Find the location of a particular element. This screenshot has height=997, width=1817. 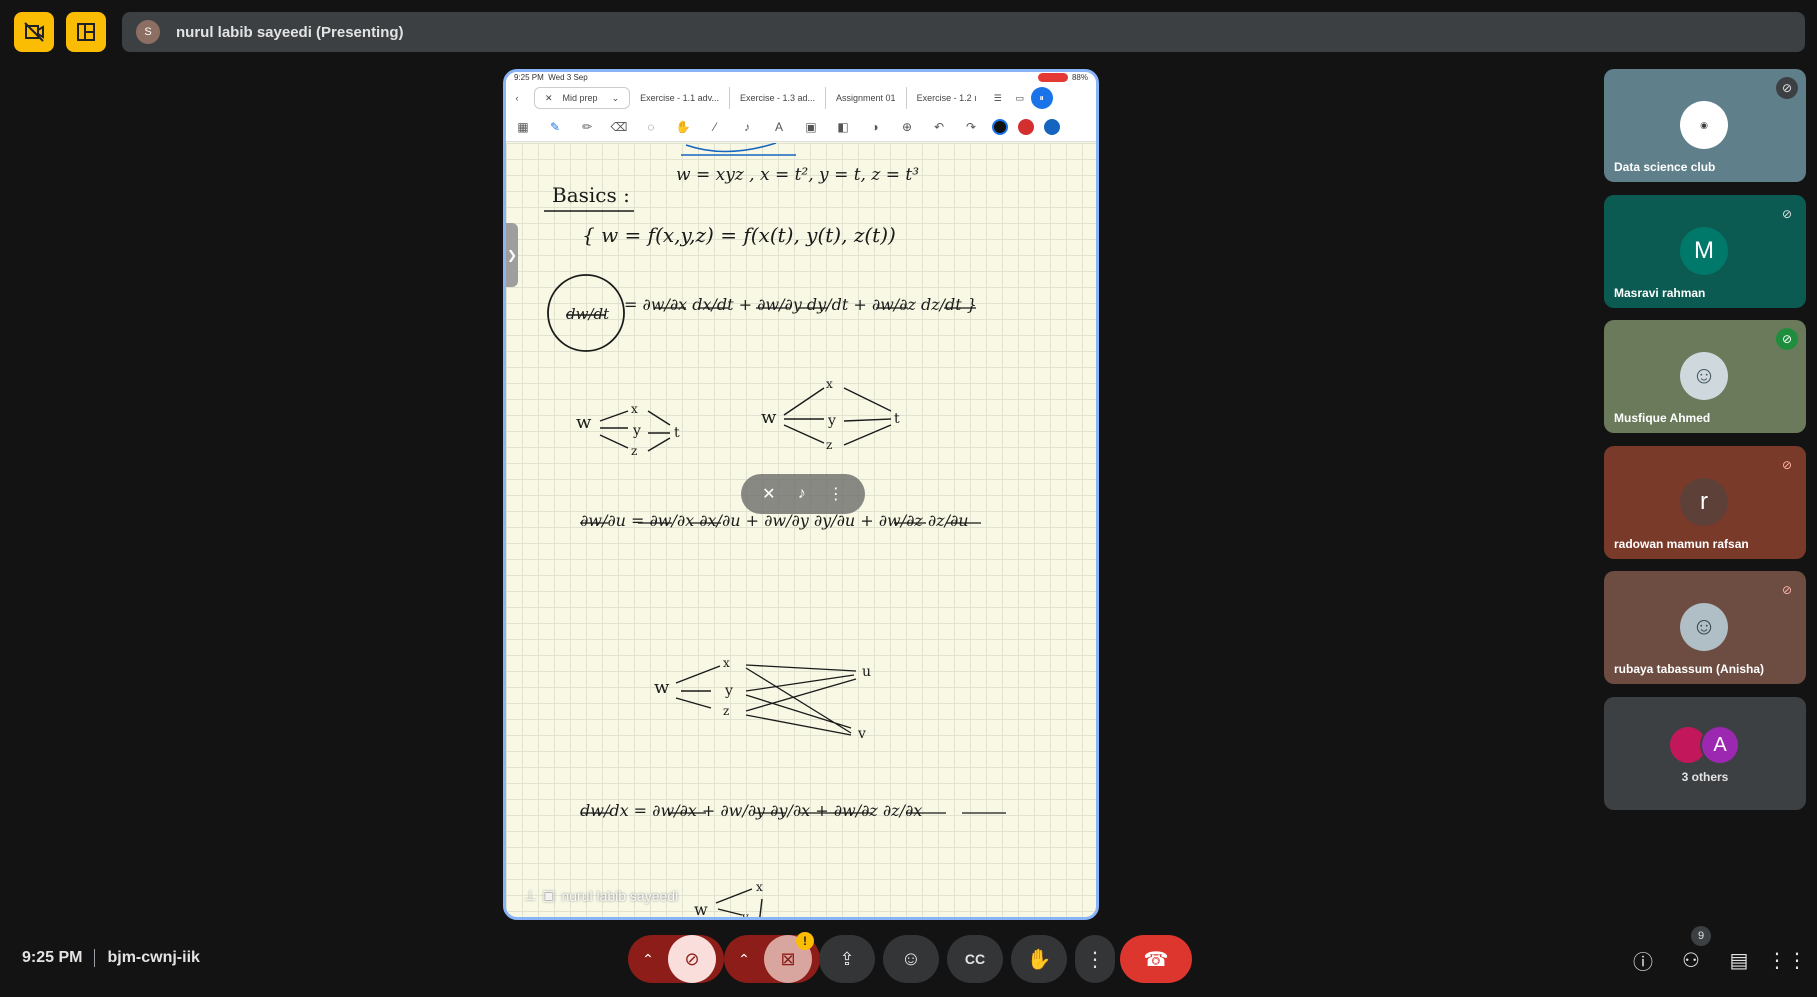

undo-icon: ↶ is located at coordinates (939, 127).